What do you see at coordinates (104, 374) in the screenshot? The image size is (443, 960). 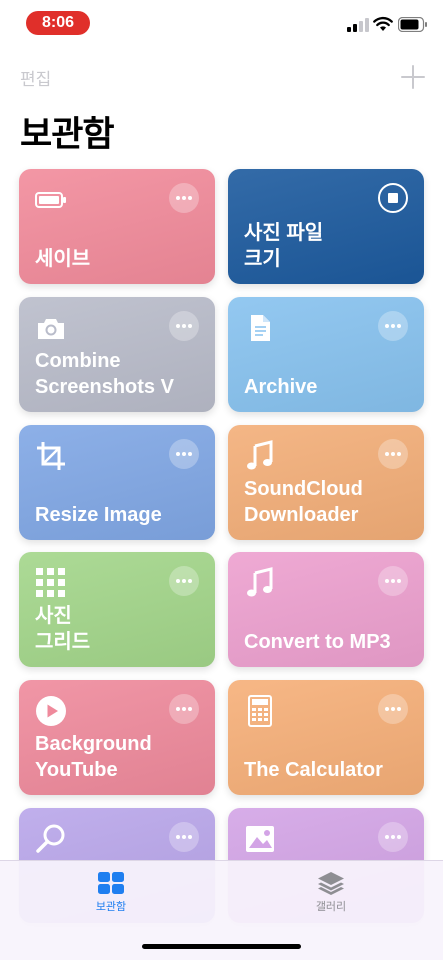 I see `shortcut-label: Combine Screenshots V` at bounding box center [104, 374].